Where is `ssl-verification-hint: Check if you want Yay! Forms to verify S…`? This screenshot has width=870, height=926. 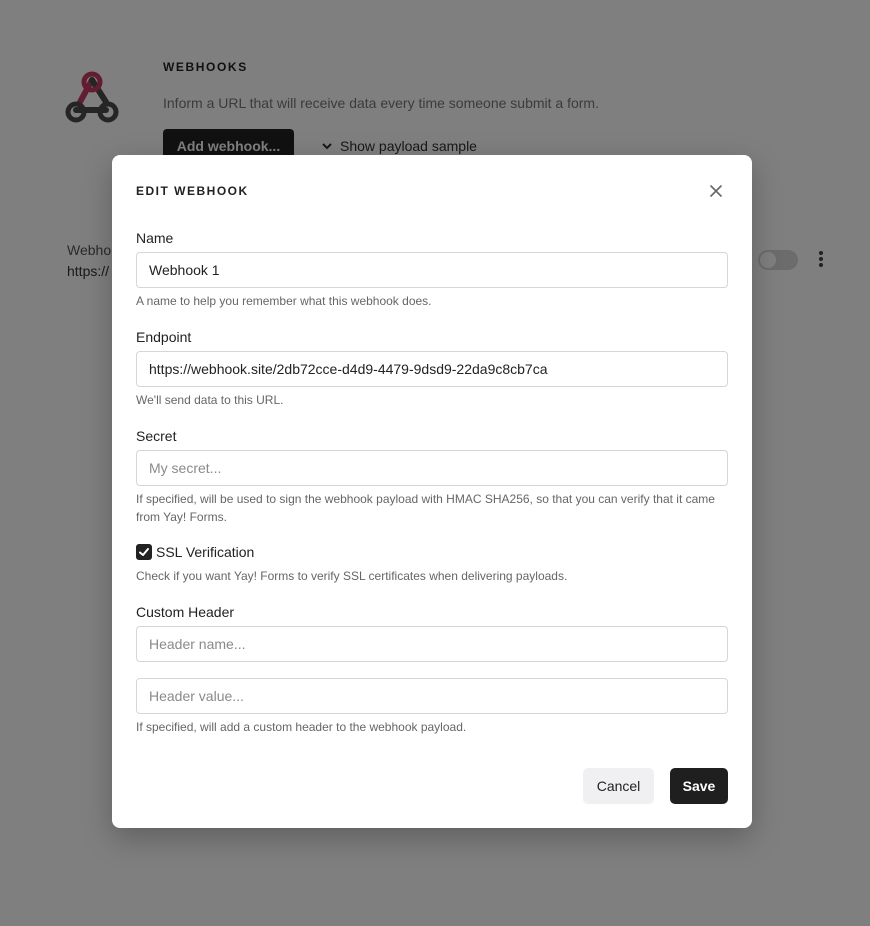
ssl-verification-hint: Check if you want Yay! Forms to verify S… is located at coordinates (352, 576).